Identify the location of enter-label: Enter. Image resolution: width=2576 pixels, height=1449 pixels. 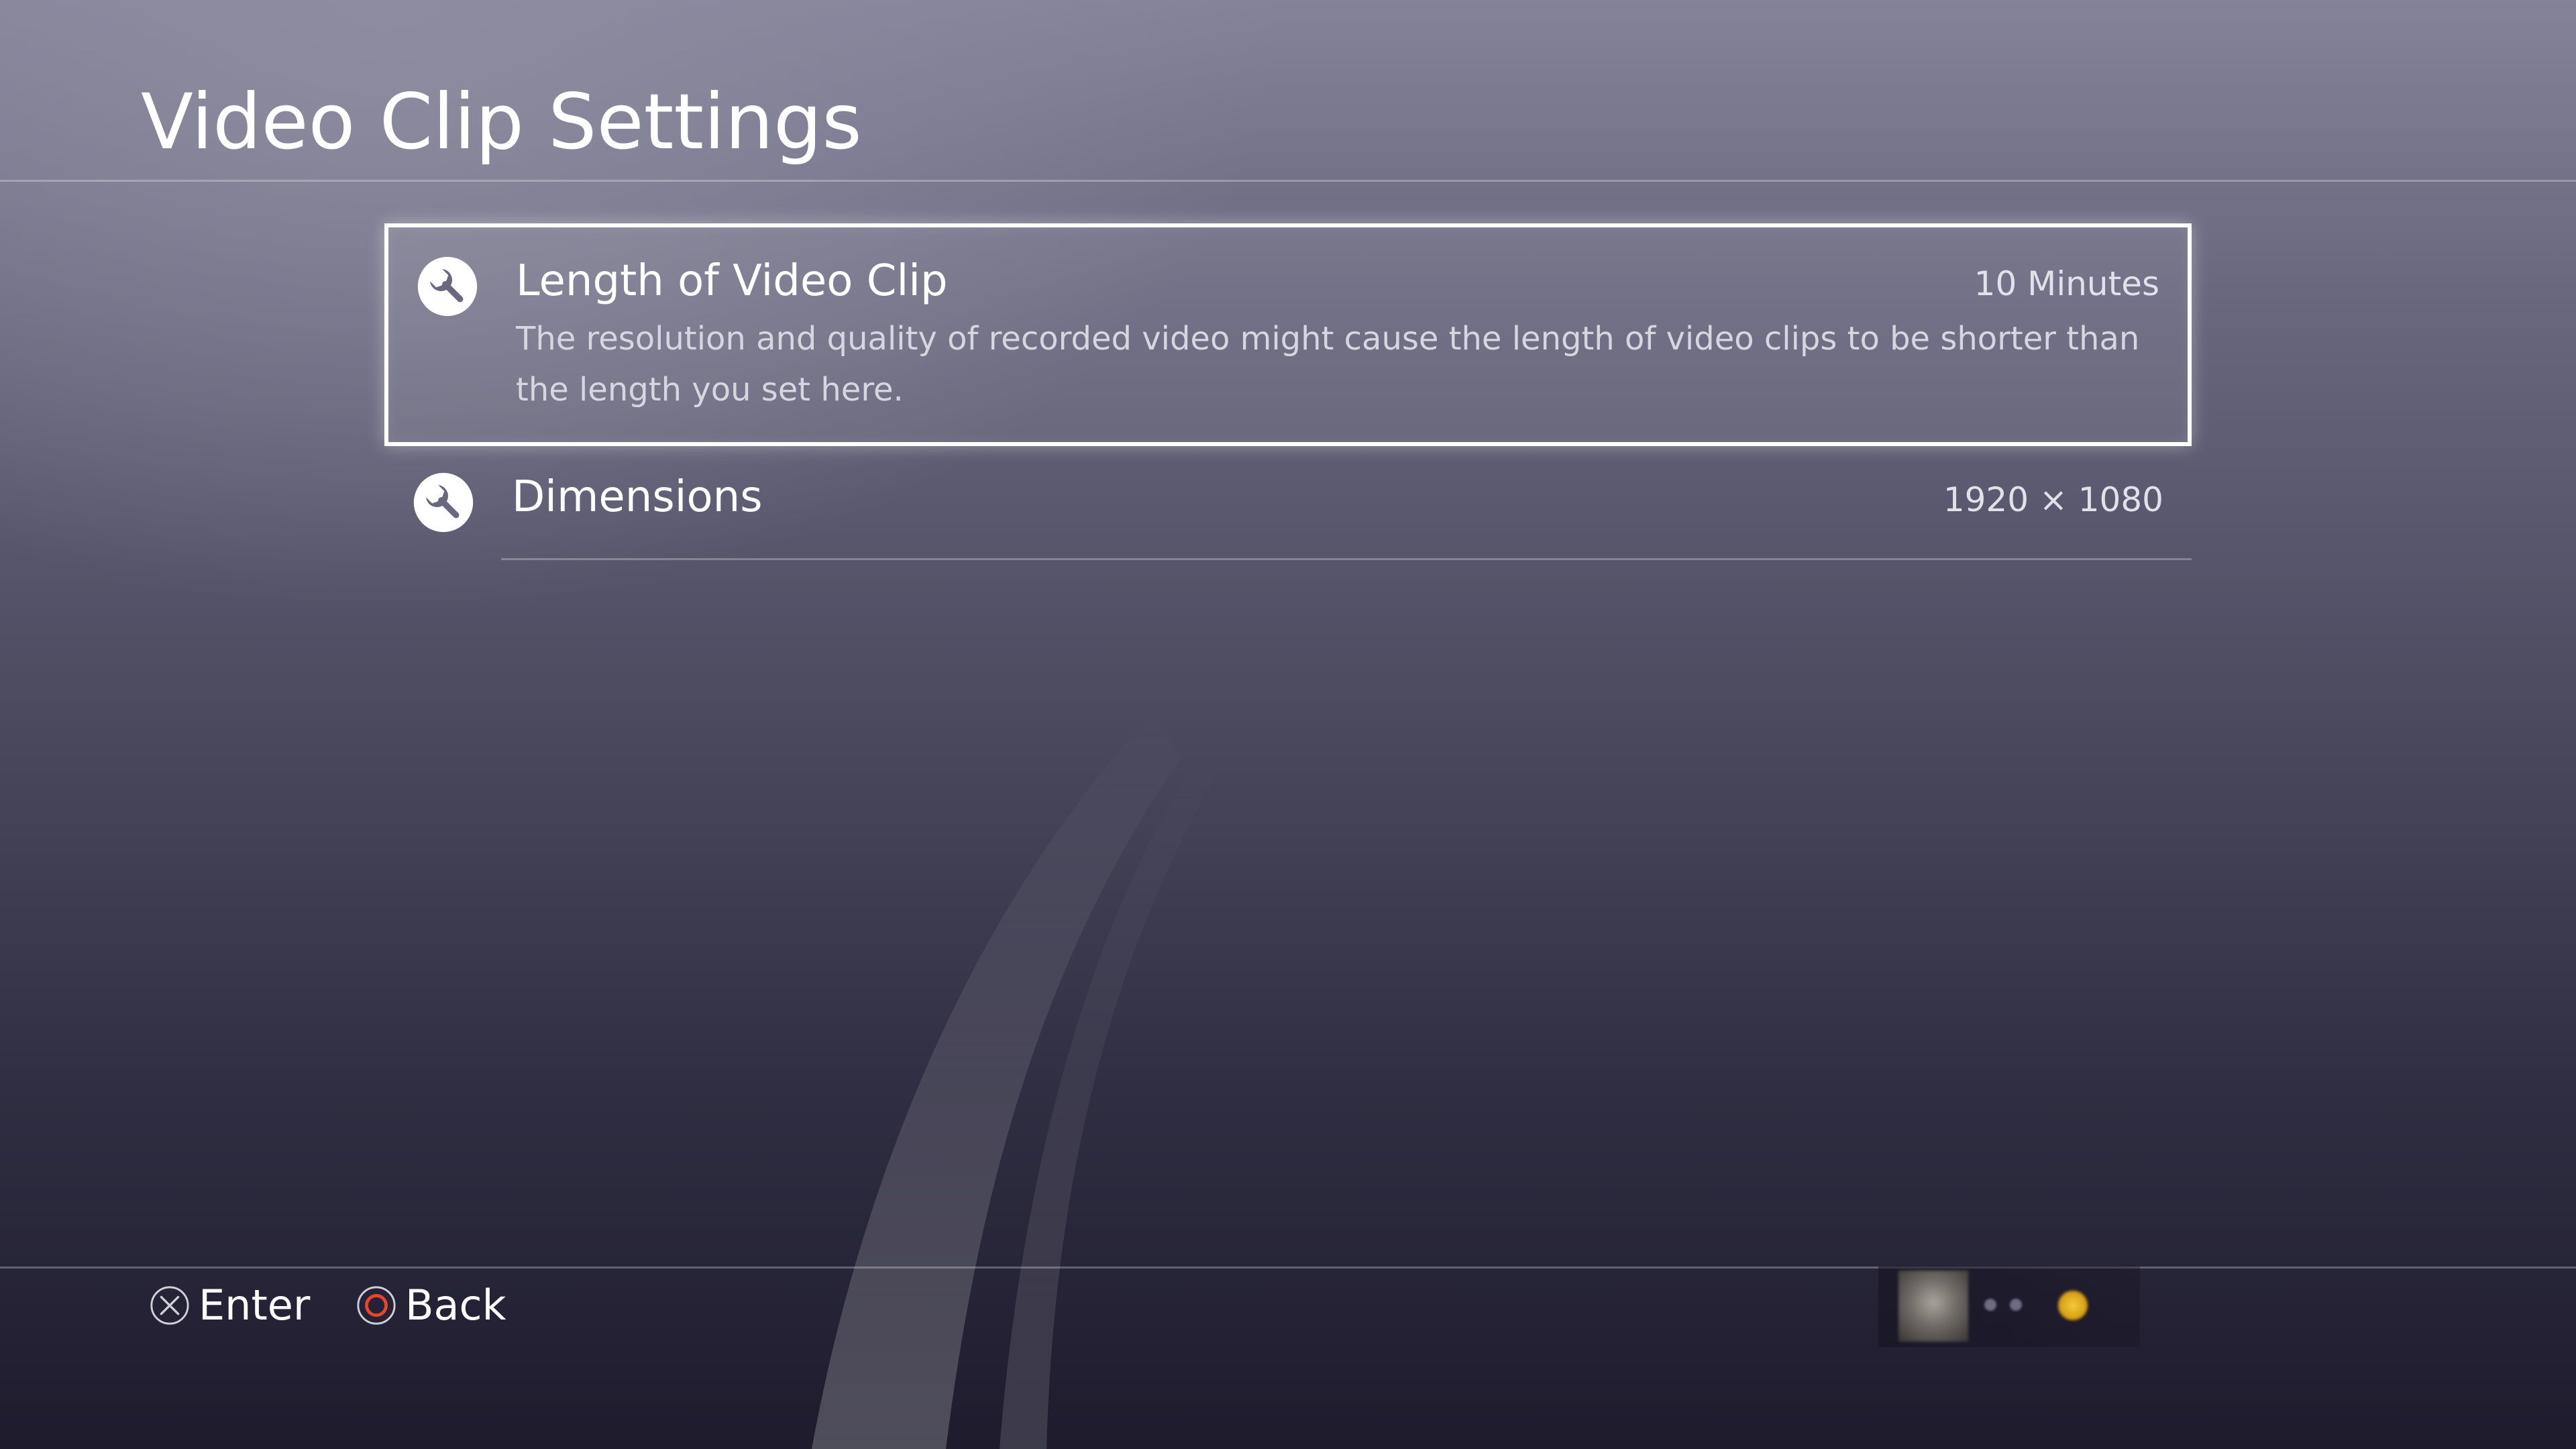
(255, 1305).